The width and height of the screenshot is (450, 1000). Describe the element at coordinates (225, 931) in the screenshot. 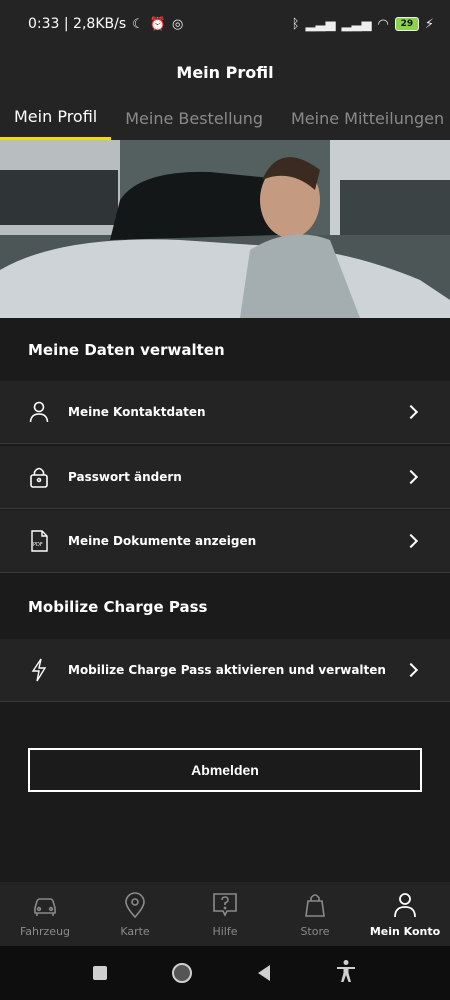

I see `nav-hilfe-label: Hilfe` at that location.